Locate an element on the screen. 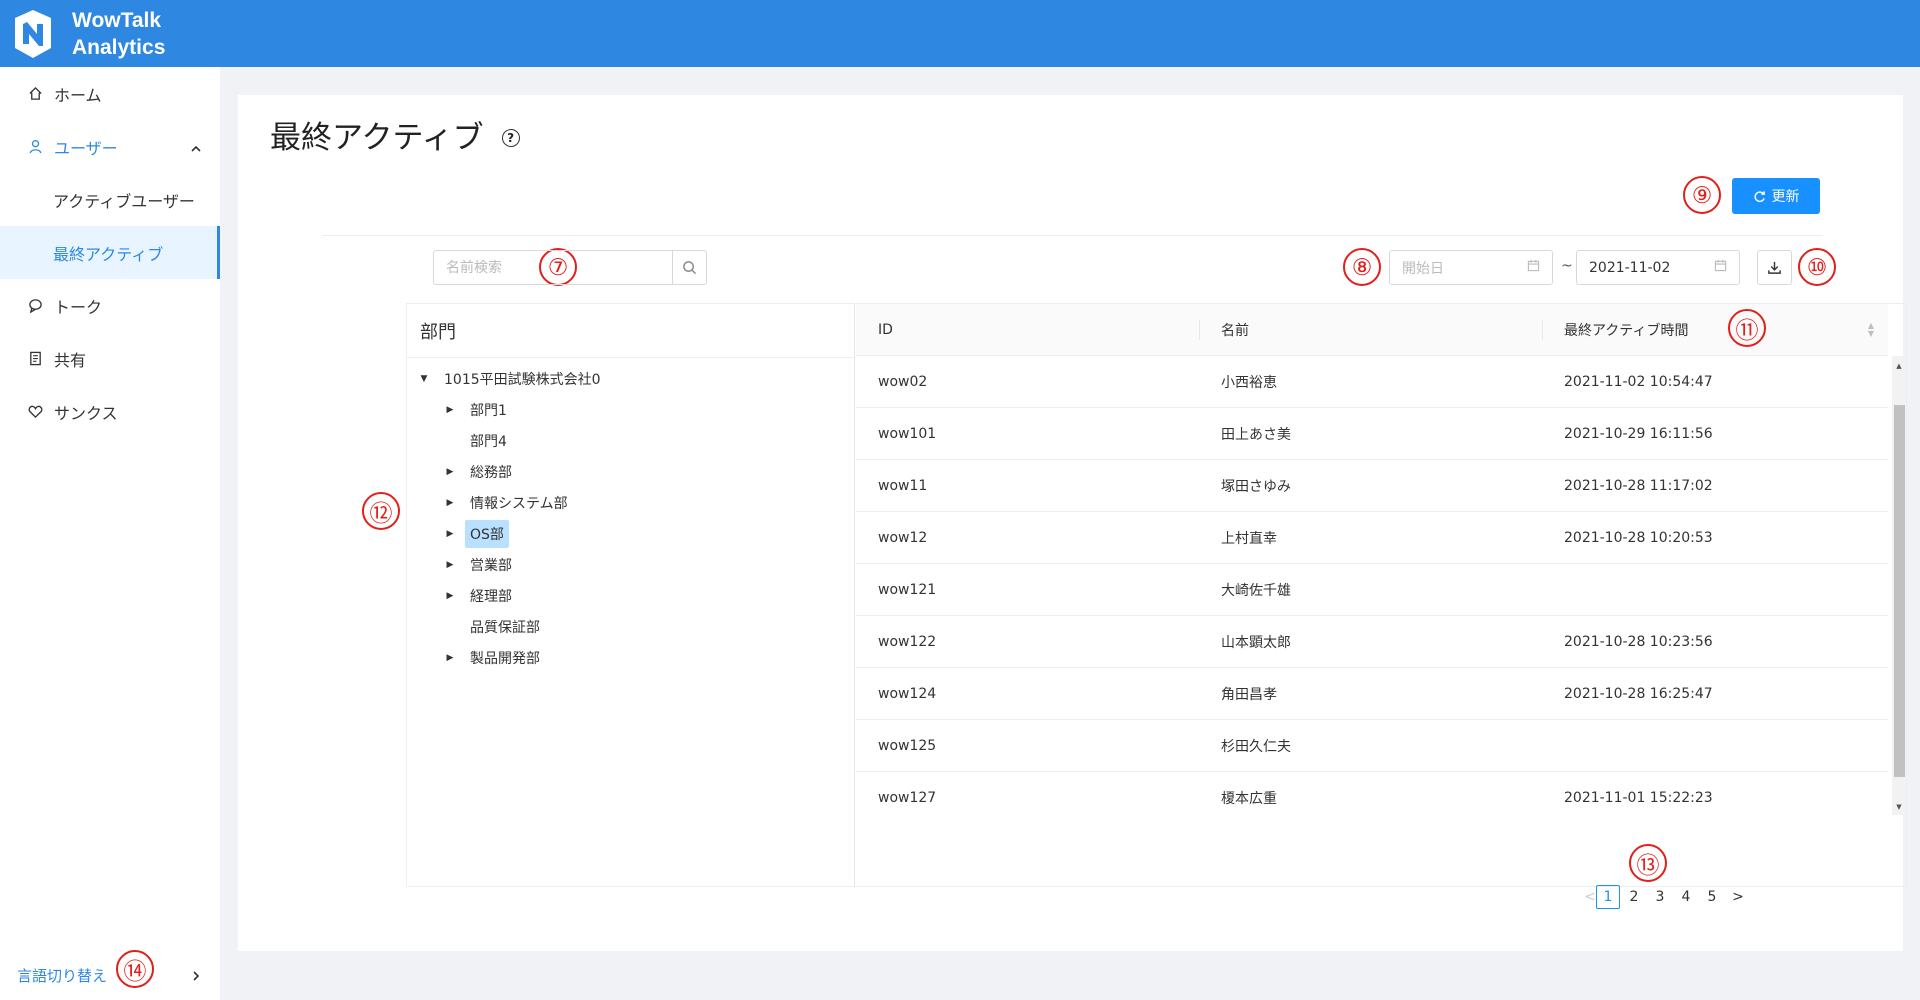  cell-name: 塚田さゆみ is located at coordinates (1256, 486).